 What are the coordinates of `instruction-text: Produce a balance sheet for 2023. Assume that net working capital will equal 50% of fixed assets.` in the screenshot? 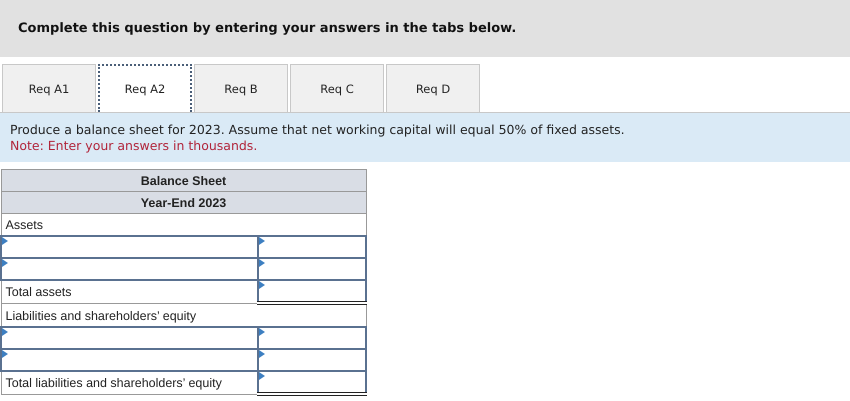 It's located at (318, 130).